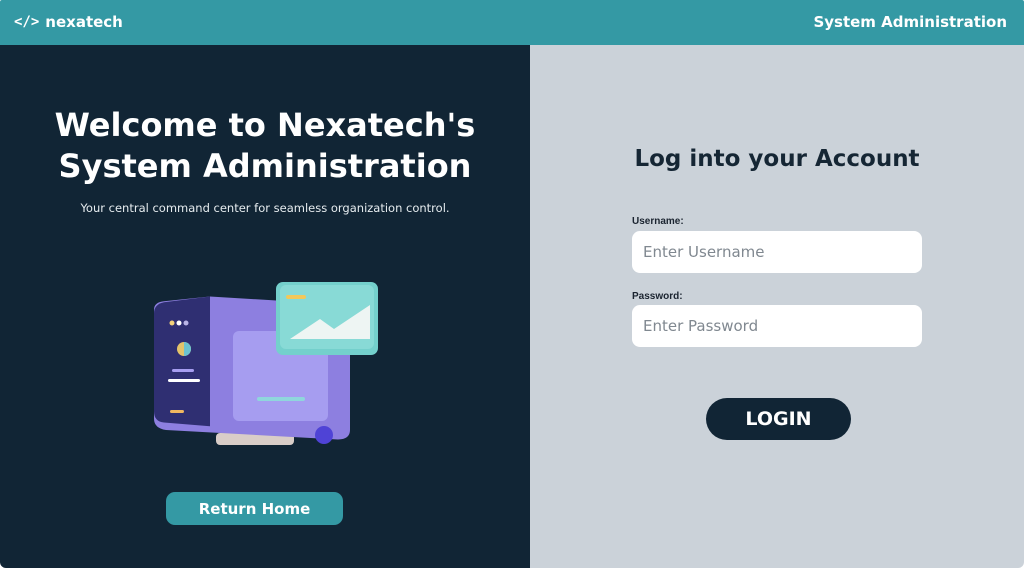 The image size is (1024, 568). I want to click on return-home-button: Return Home, so click(254, 508).